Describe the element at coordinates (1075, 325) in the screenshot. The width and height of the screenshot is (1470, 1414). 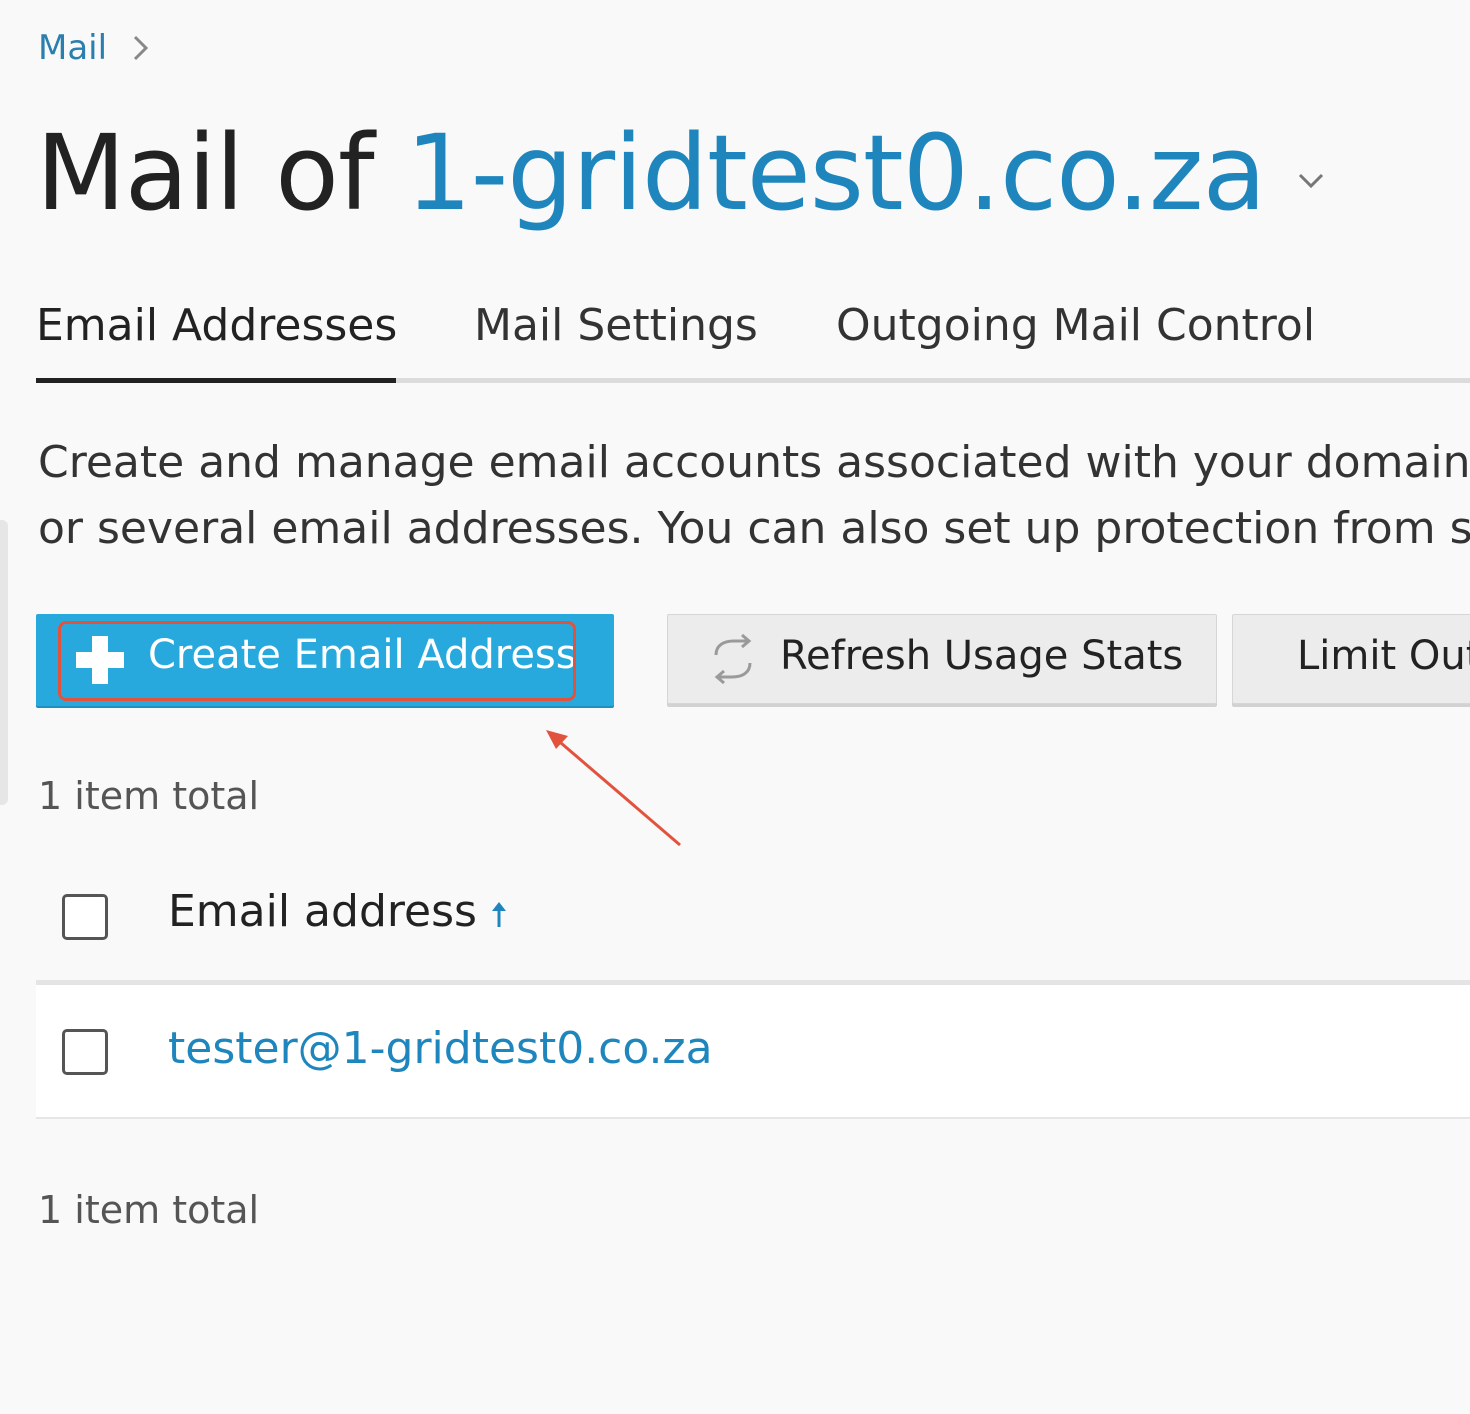
I see `tab-outgoing-mail-control: Outgoing Mail Control` at that location.